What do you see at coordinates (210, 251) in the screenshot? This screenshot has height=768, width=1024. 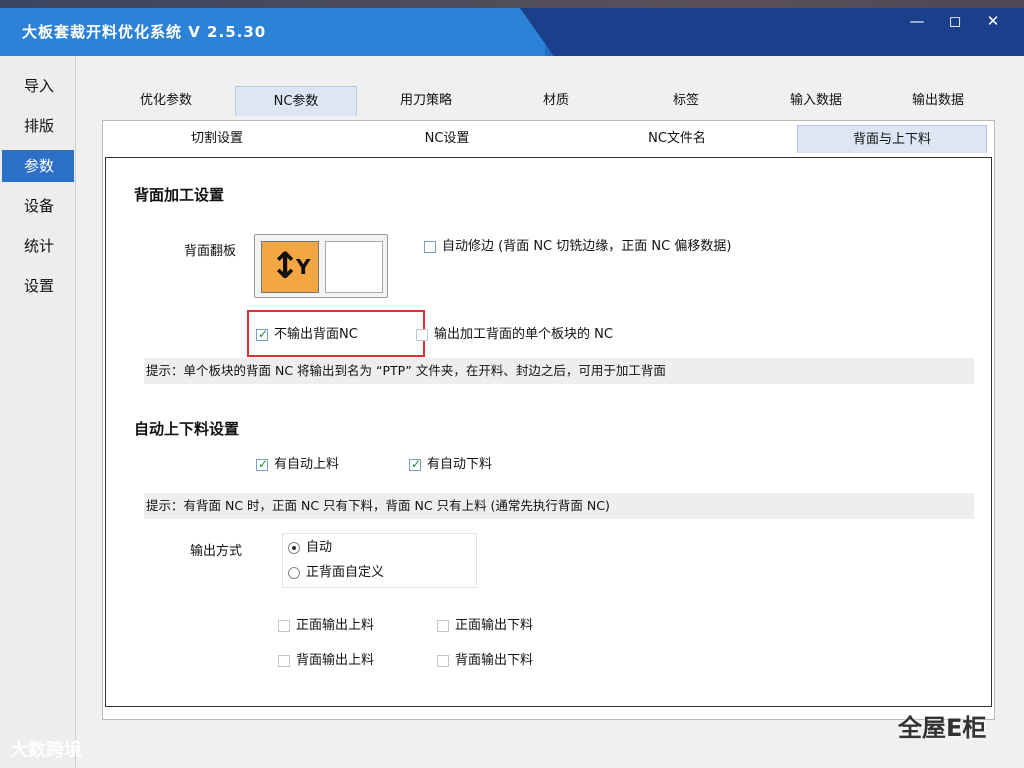 I see `flip-label: 背面翻板` at bounding box center [210, 251].